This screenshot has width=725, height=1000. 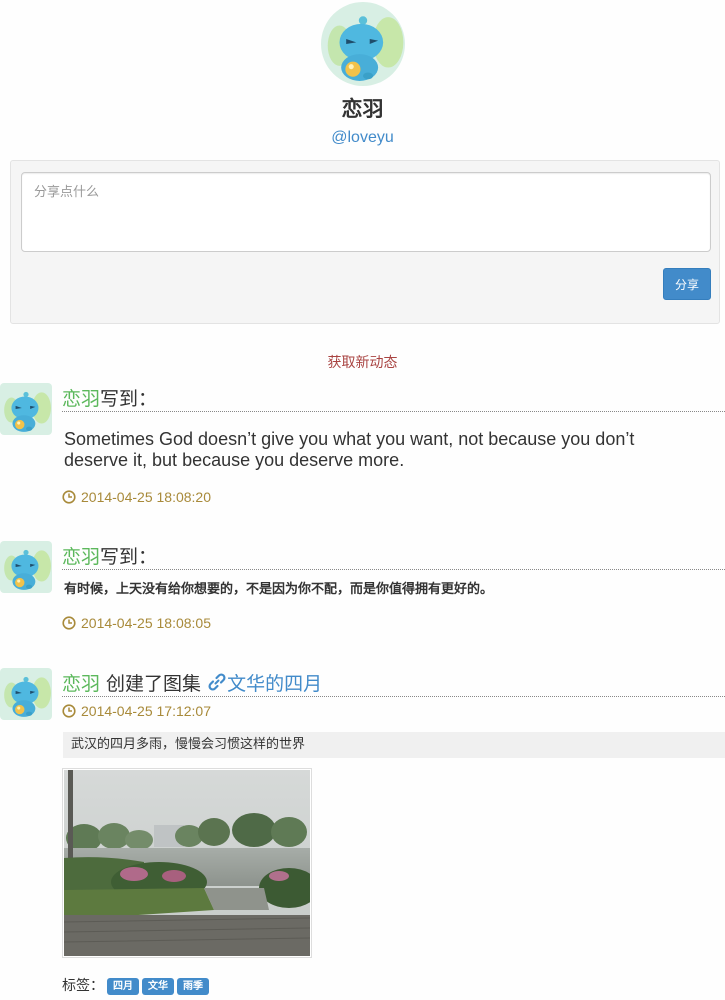 What do you see at coordinates (193, 986) in the screenshot?
I see `tag-link: 雨季` at bounding box center [193, 986].